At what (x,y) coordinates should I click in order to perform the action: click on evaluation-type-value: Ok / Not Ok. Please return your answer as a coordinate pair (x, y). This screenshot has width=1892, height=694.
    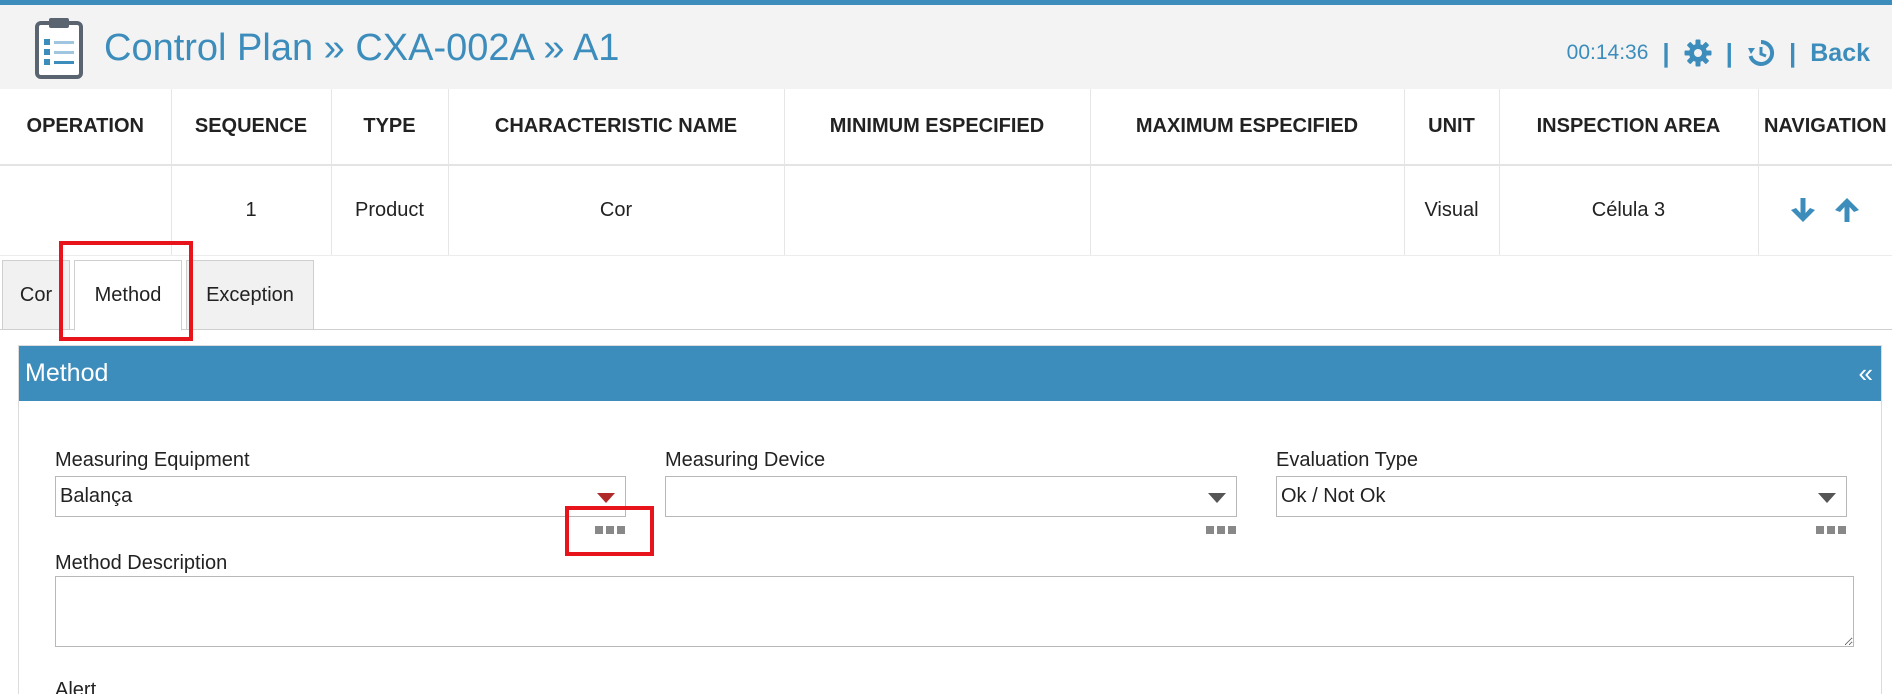
    Looking at the image, I should click on (1333, 496).